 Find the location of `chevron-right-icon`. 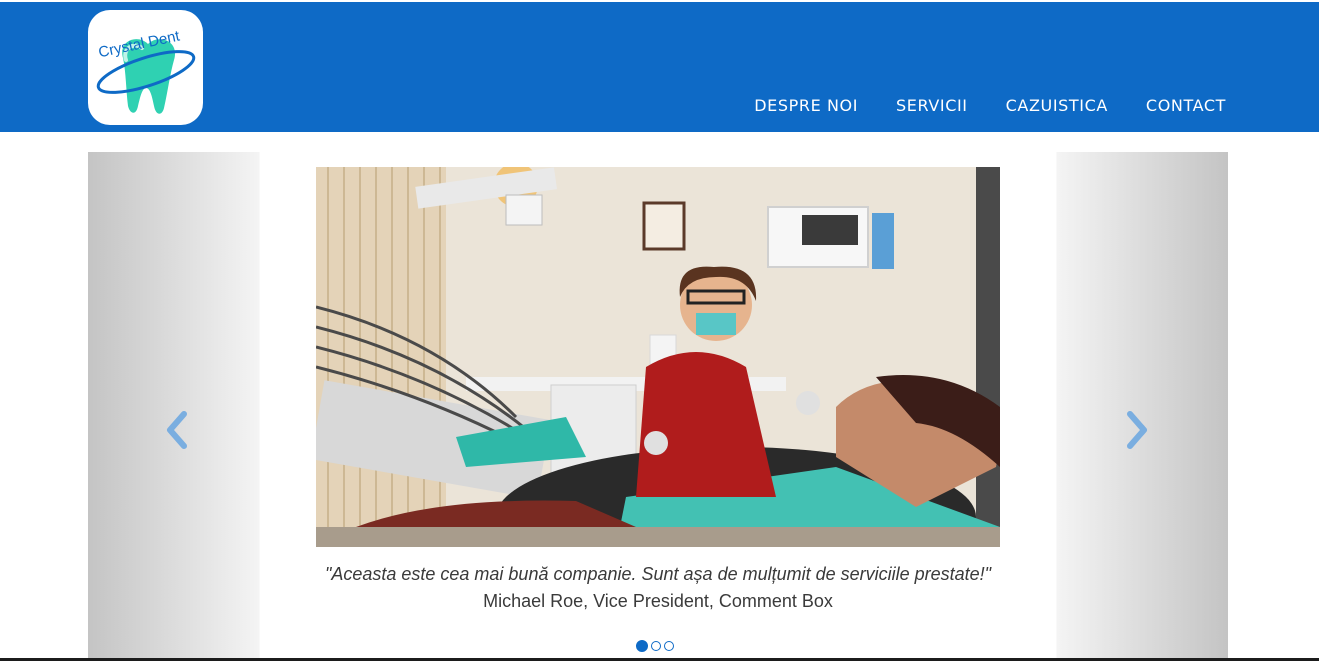

chevron-right-icon is located at coordinates (1137, 430).